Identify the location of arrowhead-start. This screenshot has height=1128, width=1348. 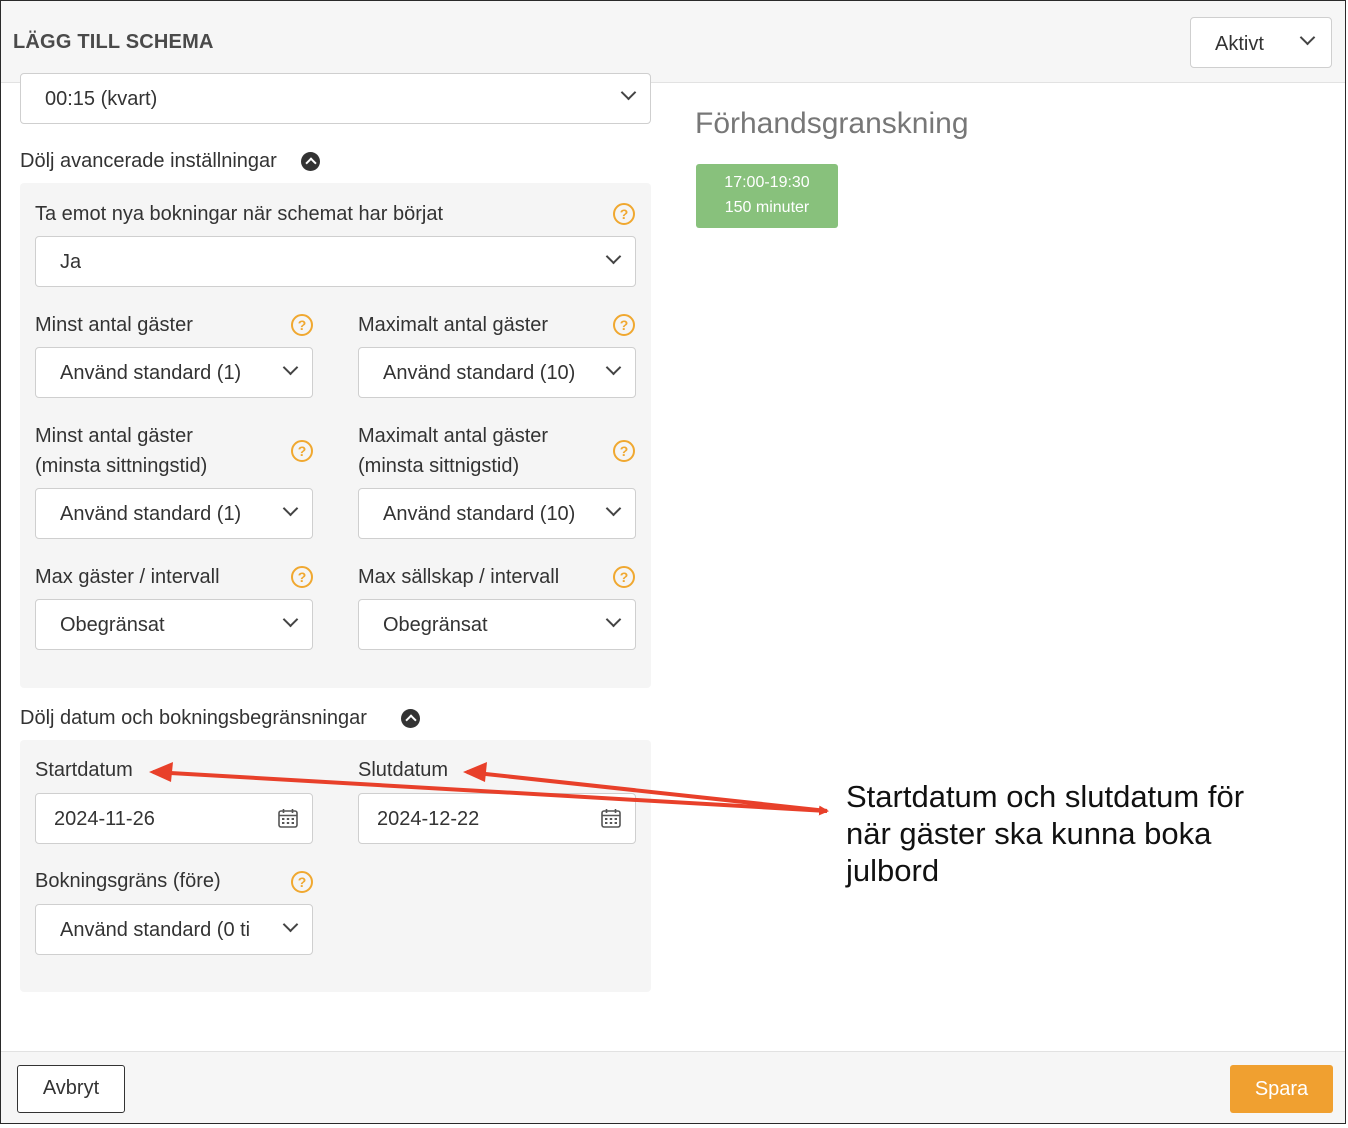
(161, 772).